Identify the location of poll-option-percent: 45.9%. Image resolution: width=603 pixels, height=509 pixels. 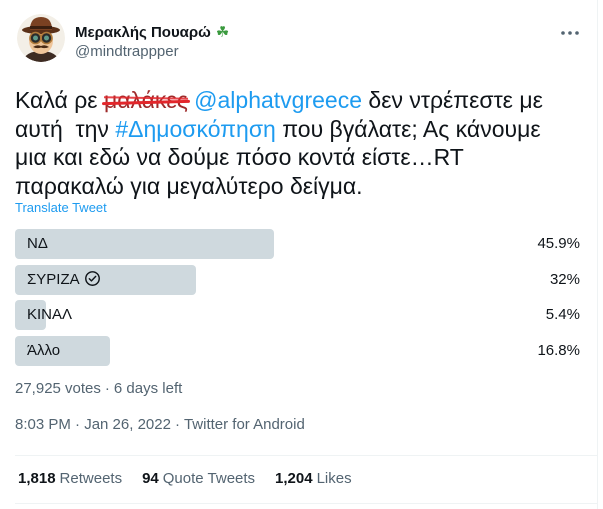
(558, 243).